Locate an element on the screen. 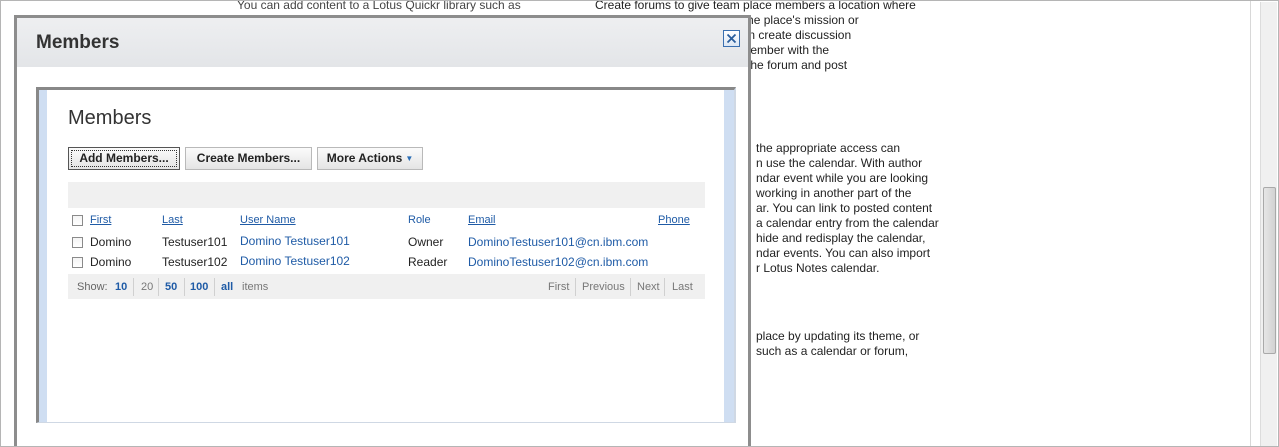  cell-email-link: DominoTestuser102@cn.ibm.com is located at coordinates (558, 262).